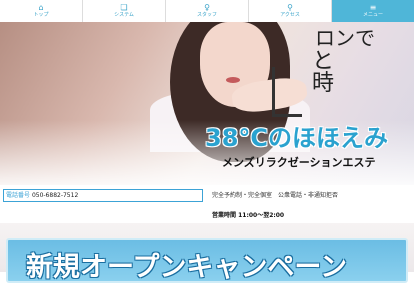 The image size is (414, 283). I want to click on nav-item-access: ⚲ アクセス, so click(290, 11).